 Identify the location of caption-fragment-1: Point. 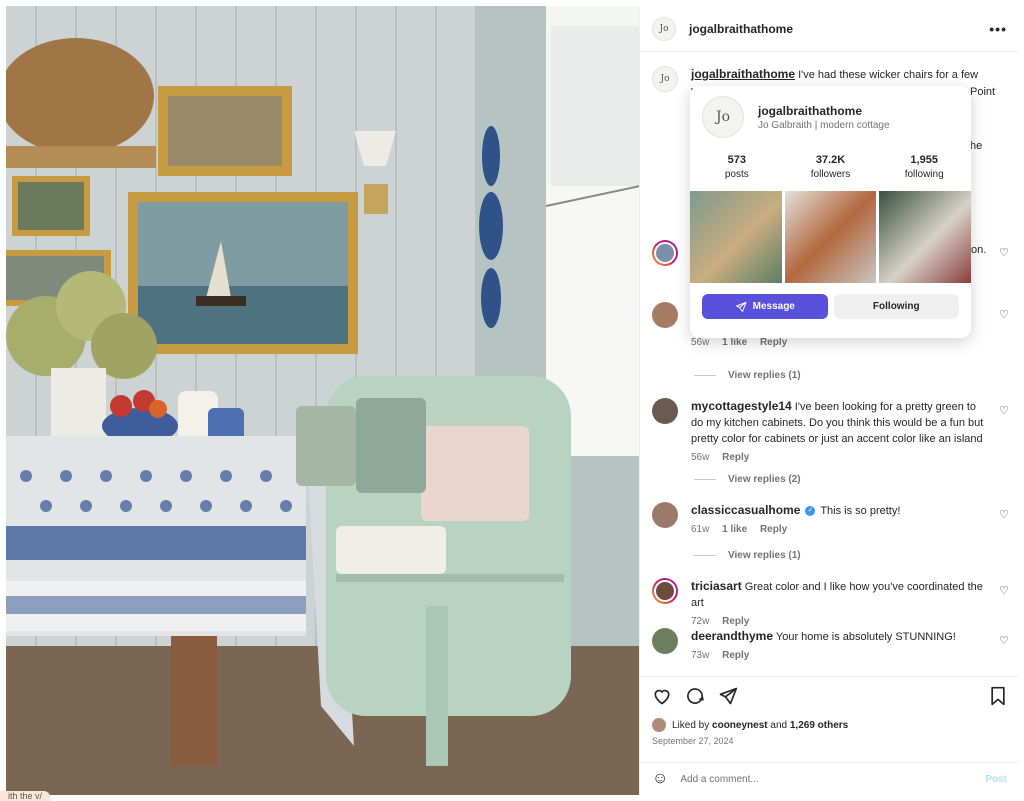
(983, 92).